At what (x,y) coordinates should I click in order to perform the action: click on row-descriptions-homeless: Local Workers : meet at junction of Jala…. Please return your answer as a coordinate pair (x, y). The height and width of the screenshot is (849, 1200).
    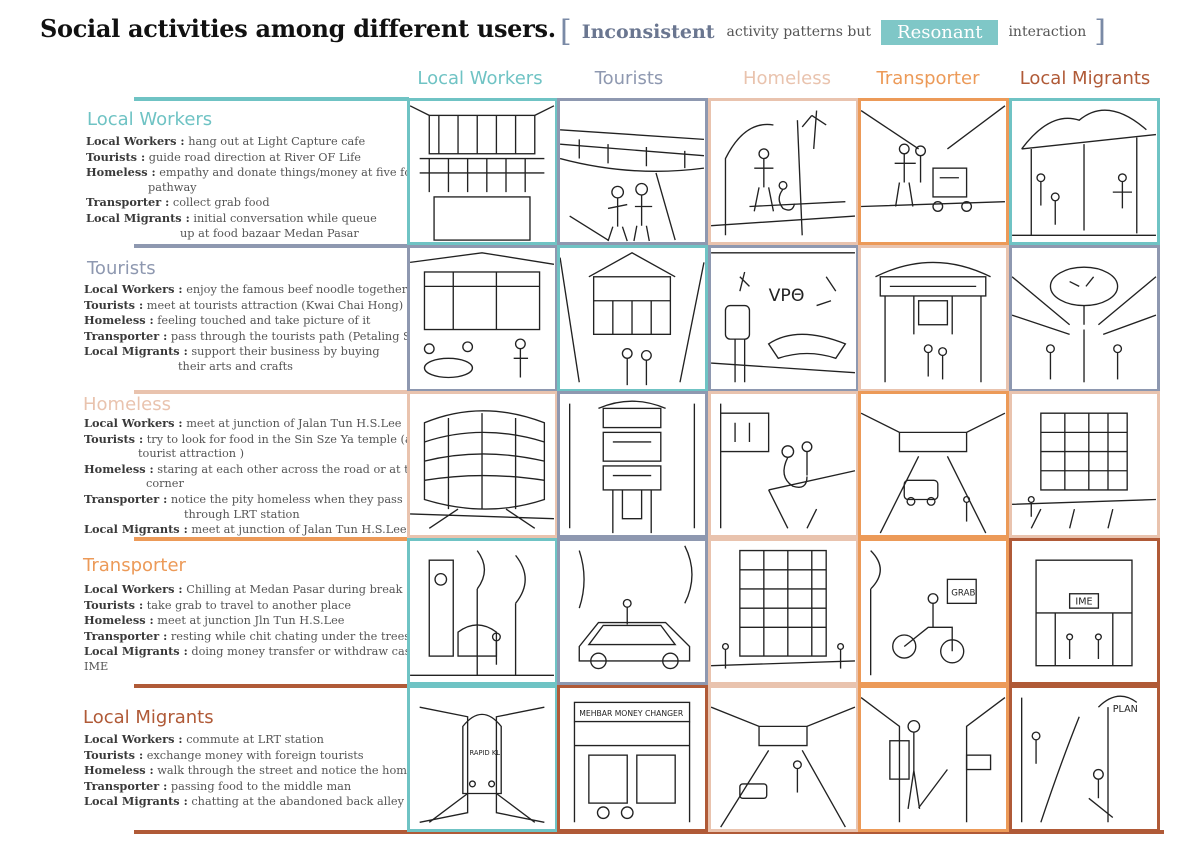
    Looking at the image, I should click on (253, 477).